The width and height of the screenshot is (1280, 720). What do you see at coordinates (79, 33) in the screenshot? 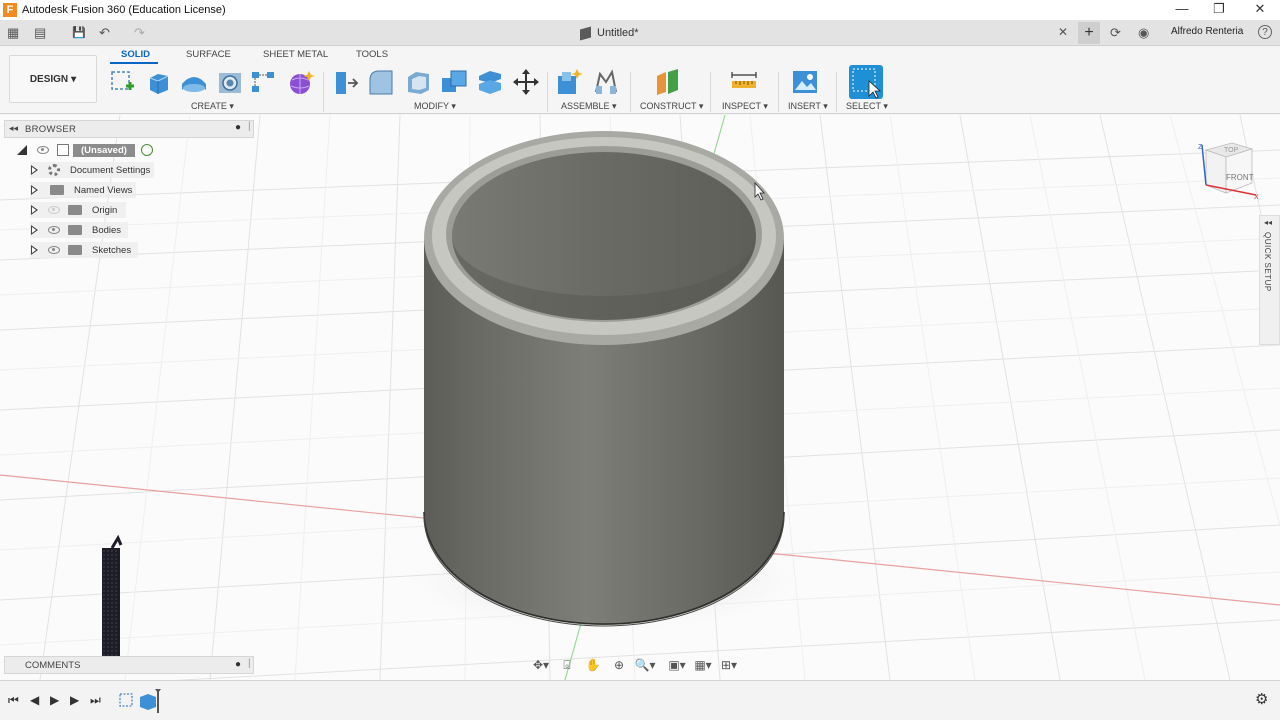
I see `save-icon: 💾` at bounding box center [79, 33].